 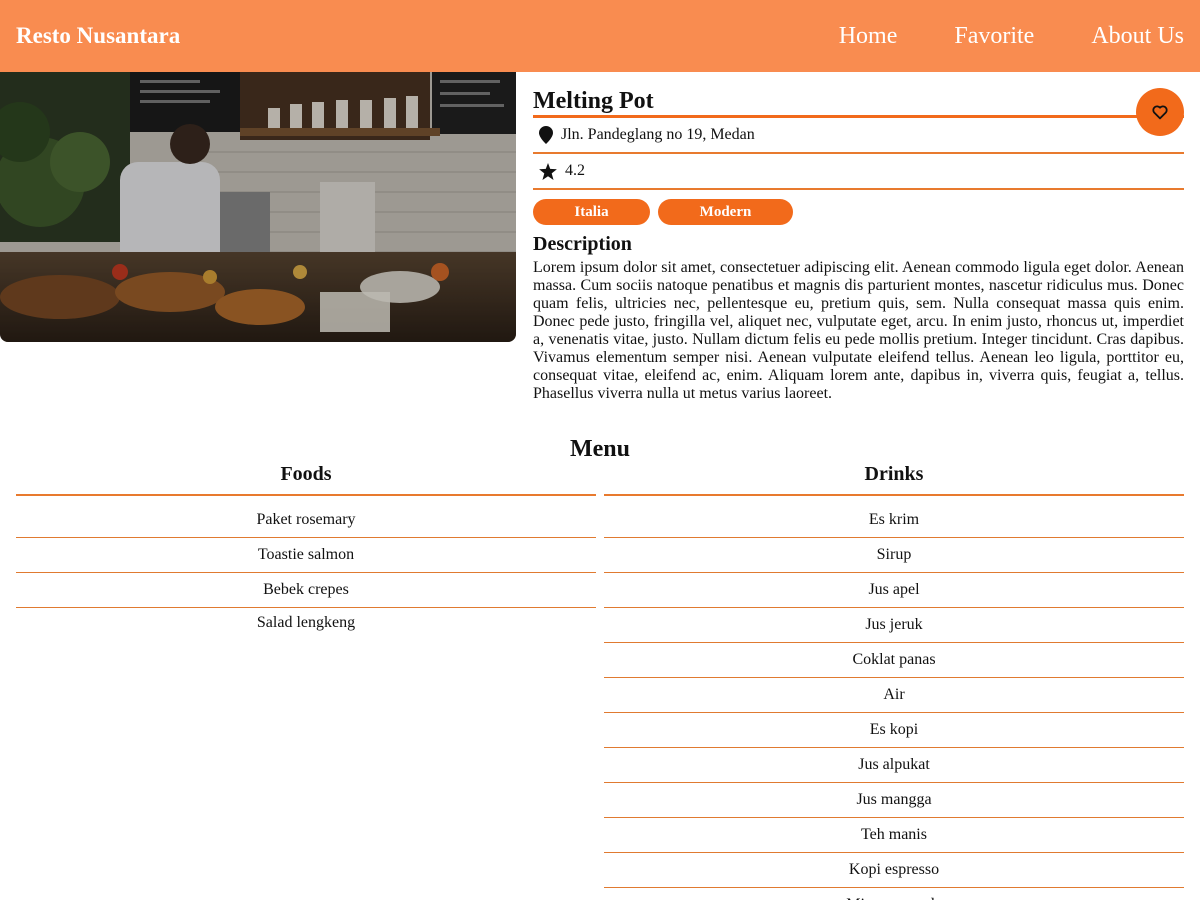 I want to click on nav-links: Home Favorite About Us, so click(x=983, y=36).